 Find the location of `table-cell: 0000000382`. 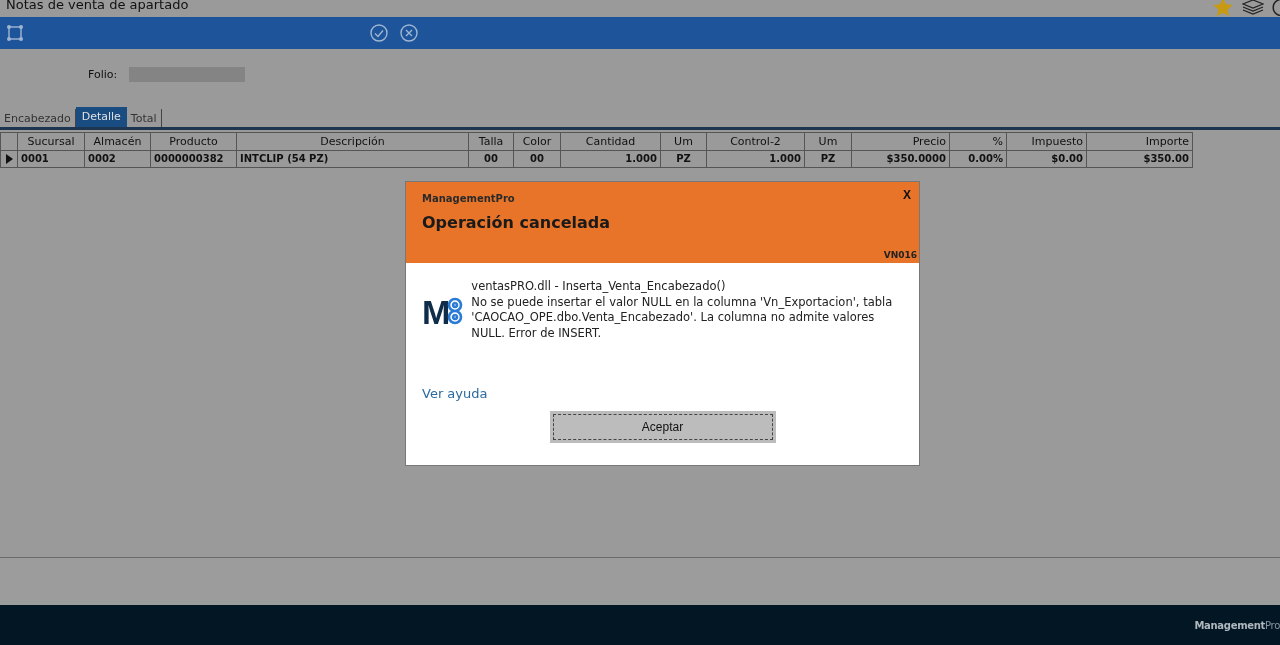

table-cell: 0000000382 is located at coordinates (194, 159).